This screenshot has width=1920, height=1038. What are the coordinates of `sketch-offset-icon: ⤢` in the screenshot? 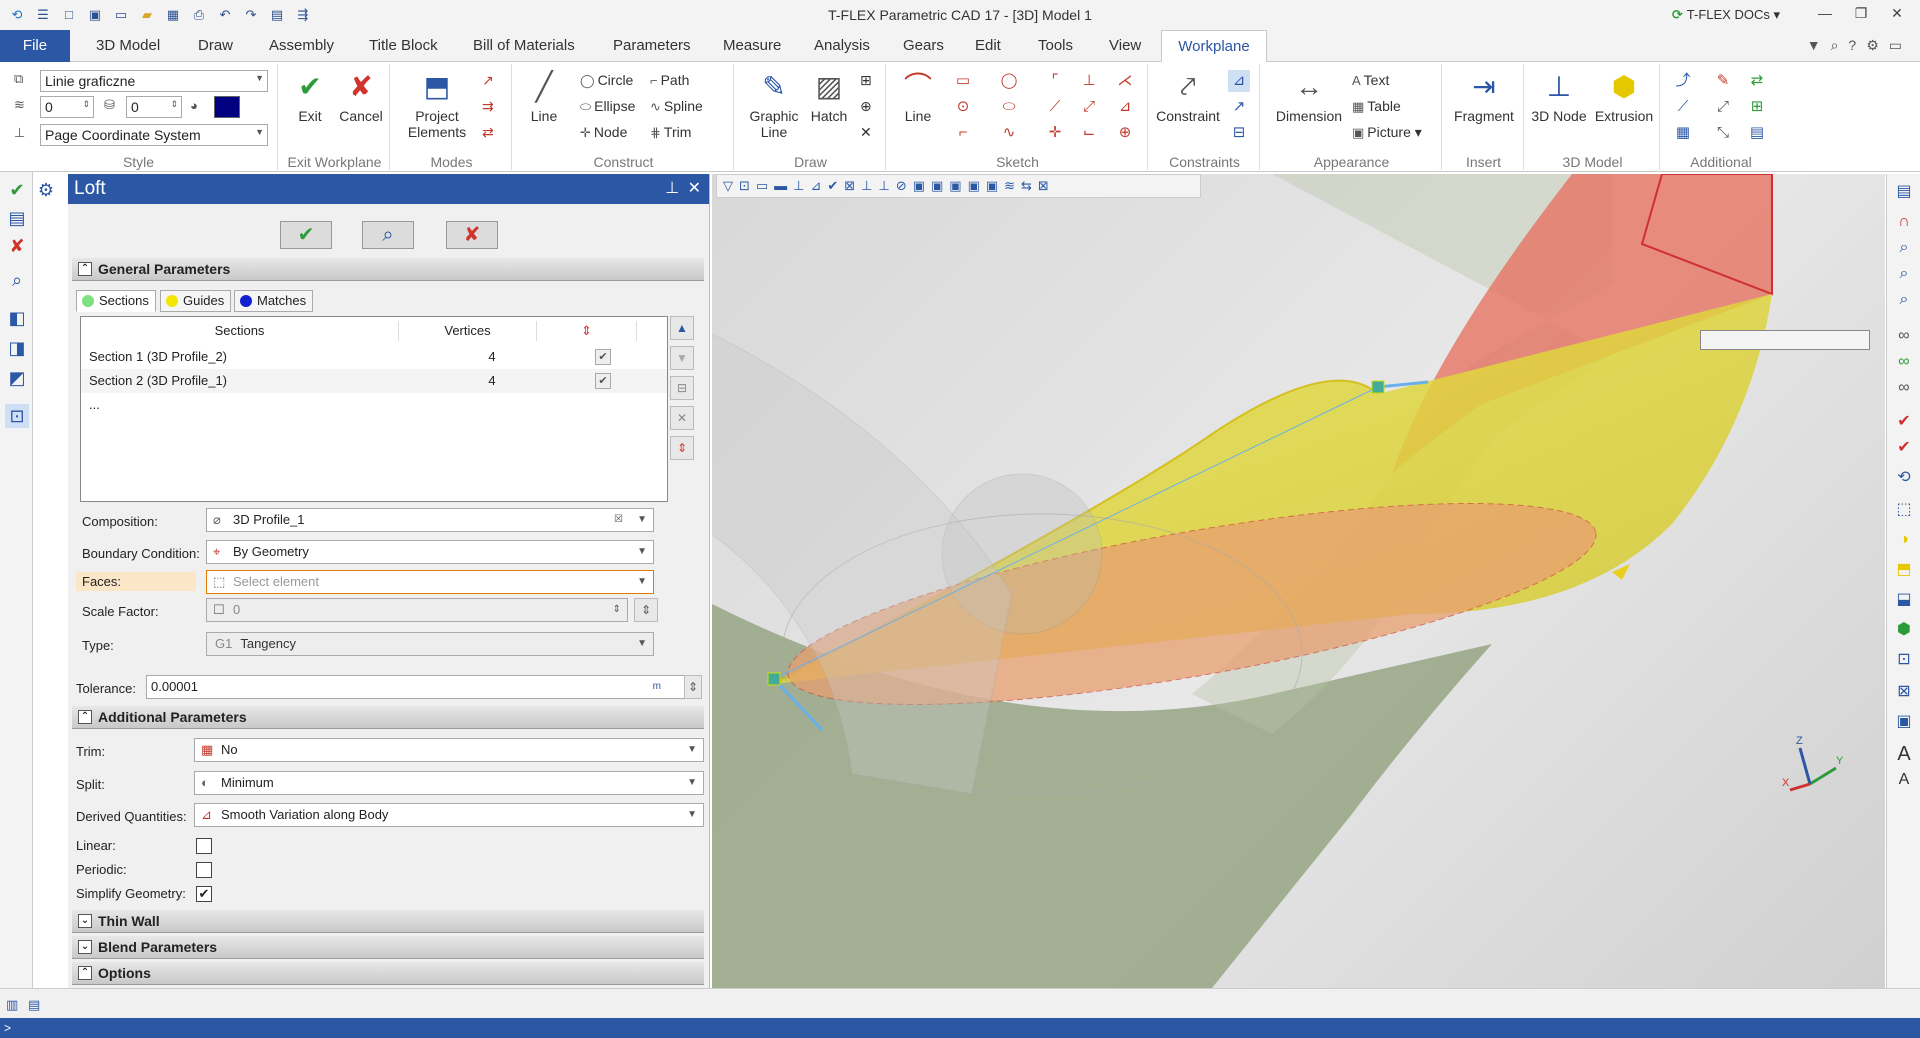 It's located at (1089, 107).